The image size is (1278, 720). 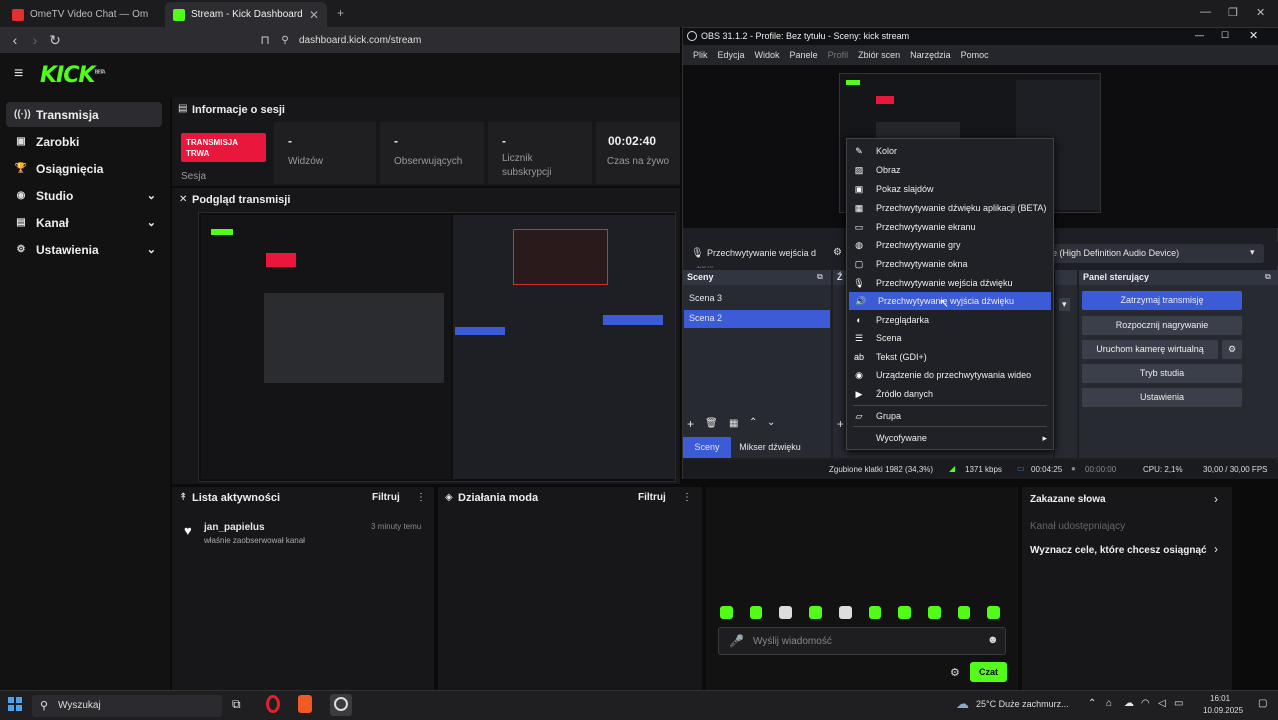 I want to click on browser-tab-ometv: OmeTV Video Chat — Omegle F, so click(x=83, y=14).